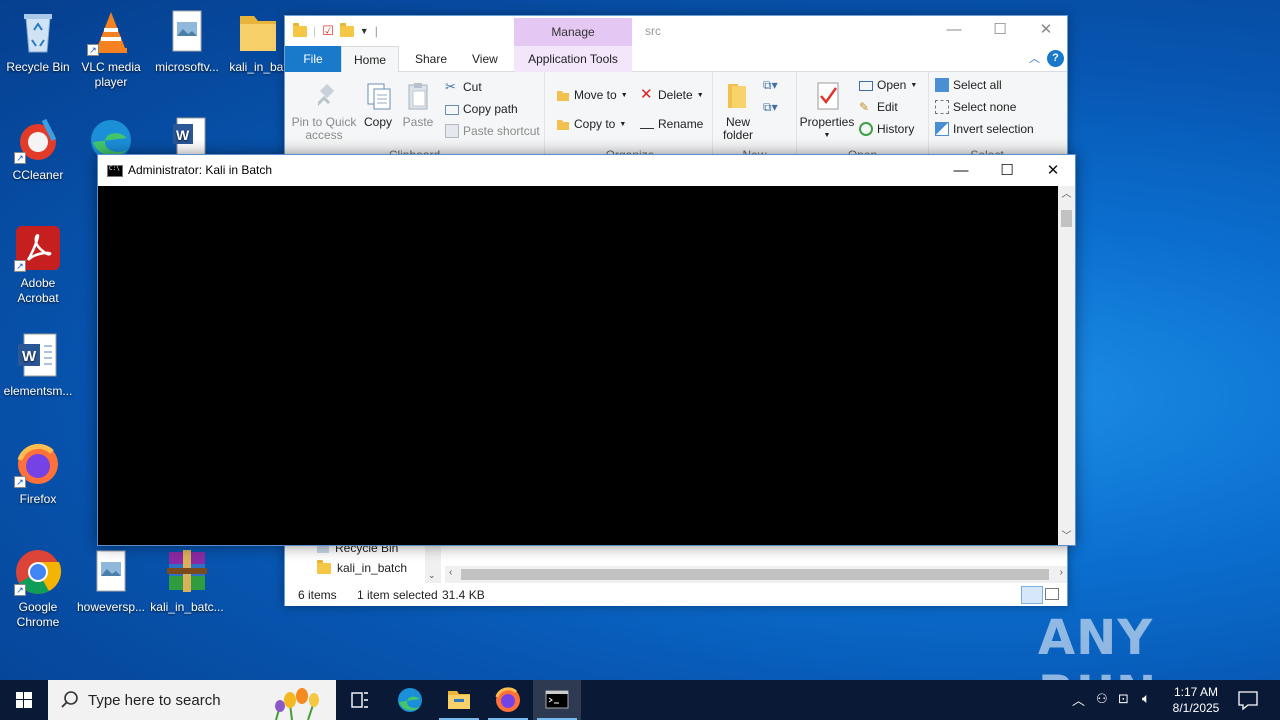 This screenshot has height=720, width=1280. What do you see at coordinates (1052, 594) in the screenshot?
I see `large-icons-view-icon` at bounding box center [1052, 594].